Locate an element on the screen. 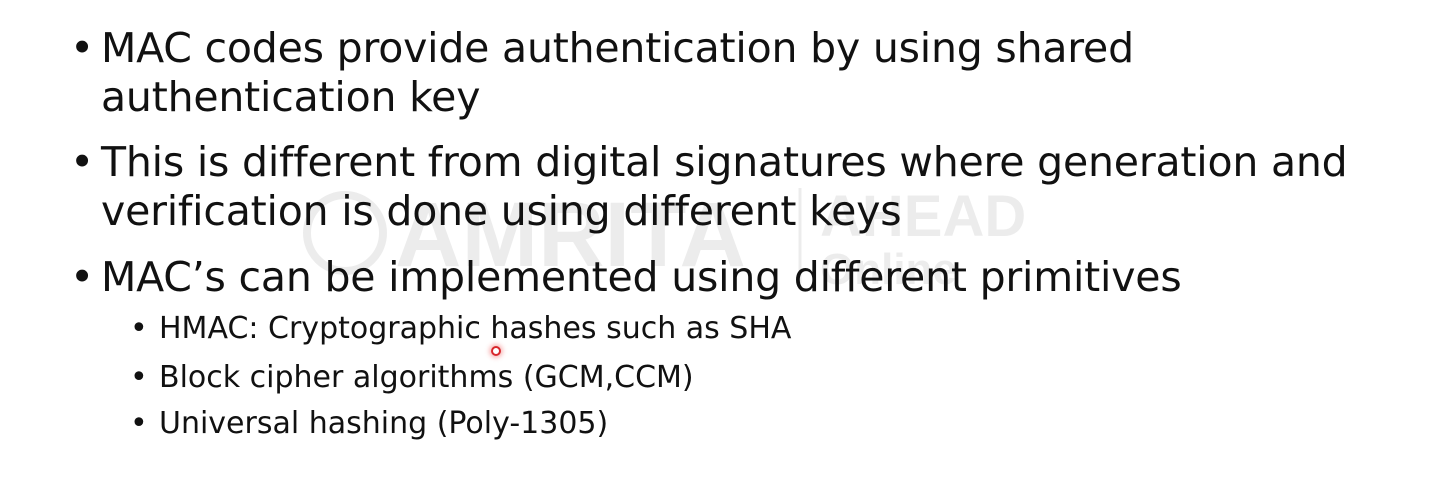 This screenshot has height=495, width=1439. sub-bullet-text: Block cipher algorithms (GCM,CCM) is located at coordinates (426, 377).